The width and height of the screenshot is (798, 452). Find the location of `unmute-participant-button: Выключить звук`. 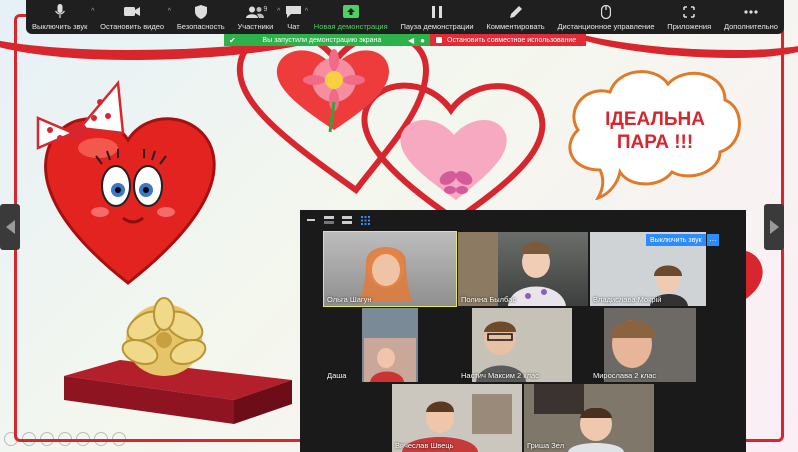

unmute-participant-button: Выключить звук is located at coordinates (676, 240).